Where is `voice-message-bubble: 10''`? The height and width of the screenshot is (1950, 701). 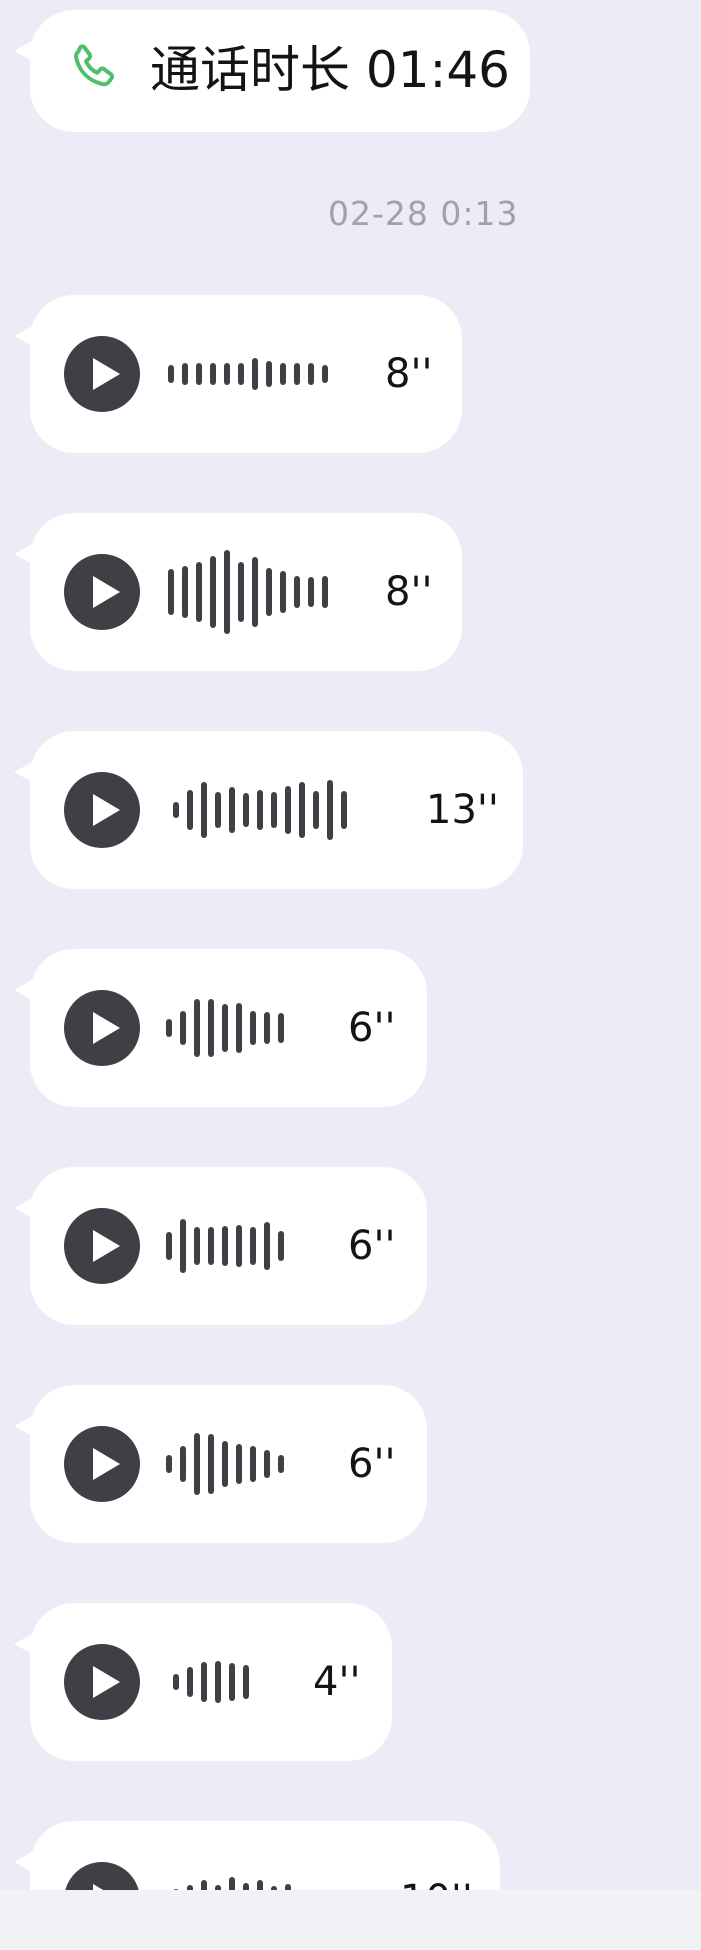 voice-message-bubble: 10'' is located at coordinates (257, 1855).